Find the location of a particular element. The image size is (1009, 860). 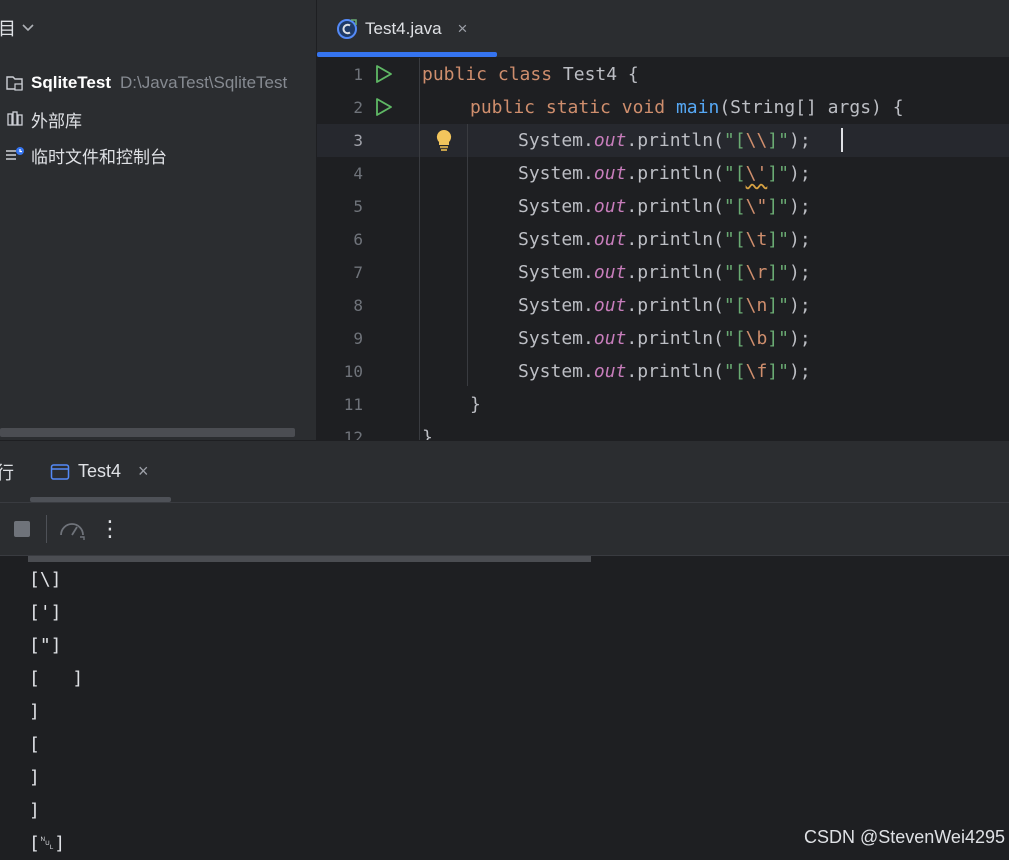

run-tab-label: Test4 is located at coordinates (100, 471).